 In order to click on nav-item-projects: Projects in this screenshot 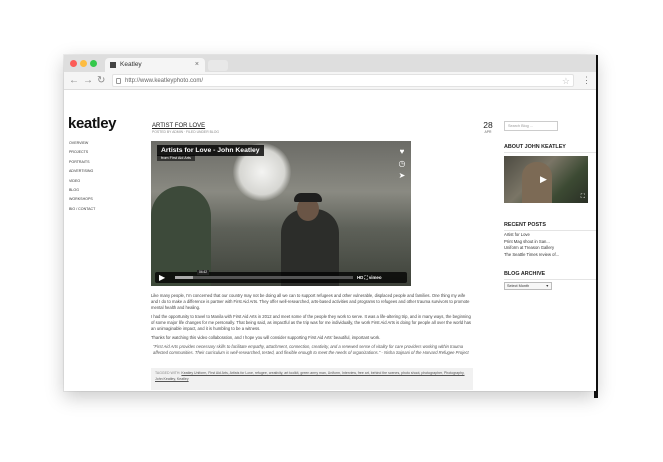, I will do `click(82, 152)`.